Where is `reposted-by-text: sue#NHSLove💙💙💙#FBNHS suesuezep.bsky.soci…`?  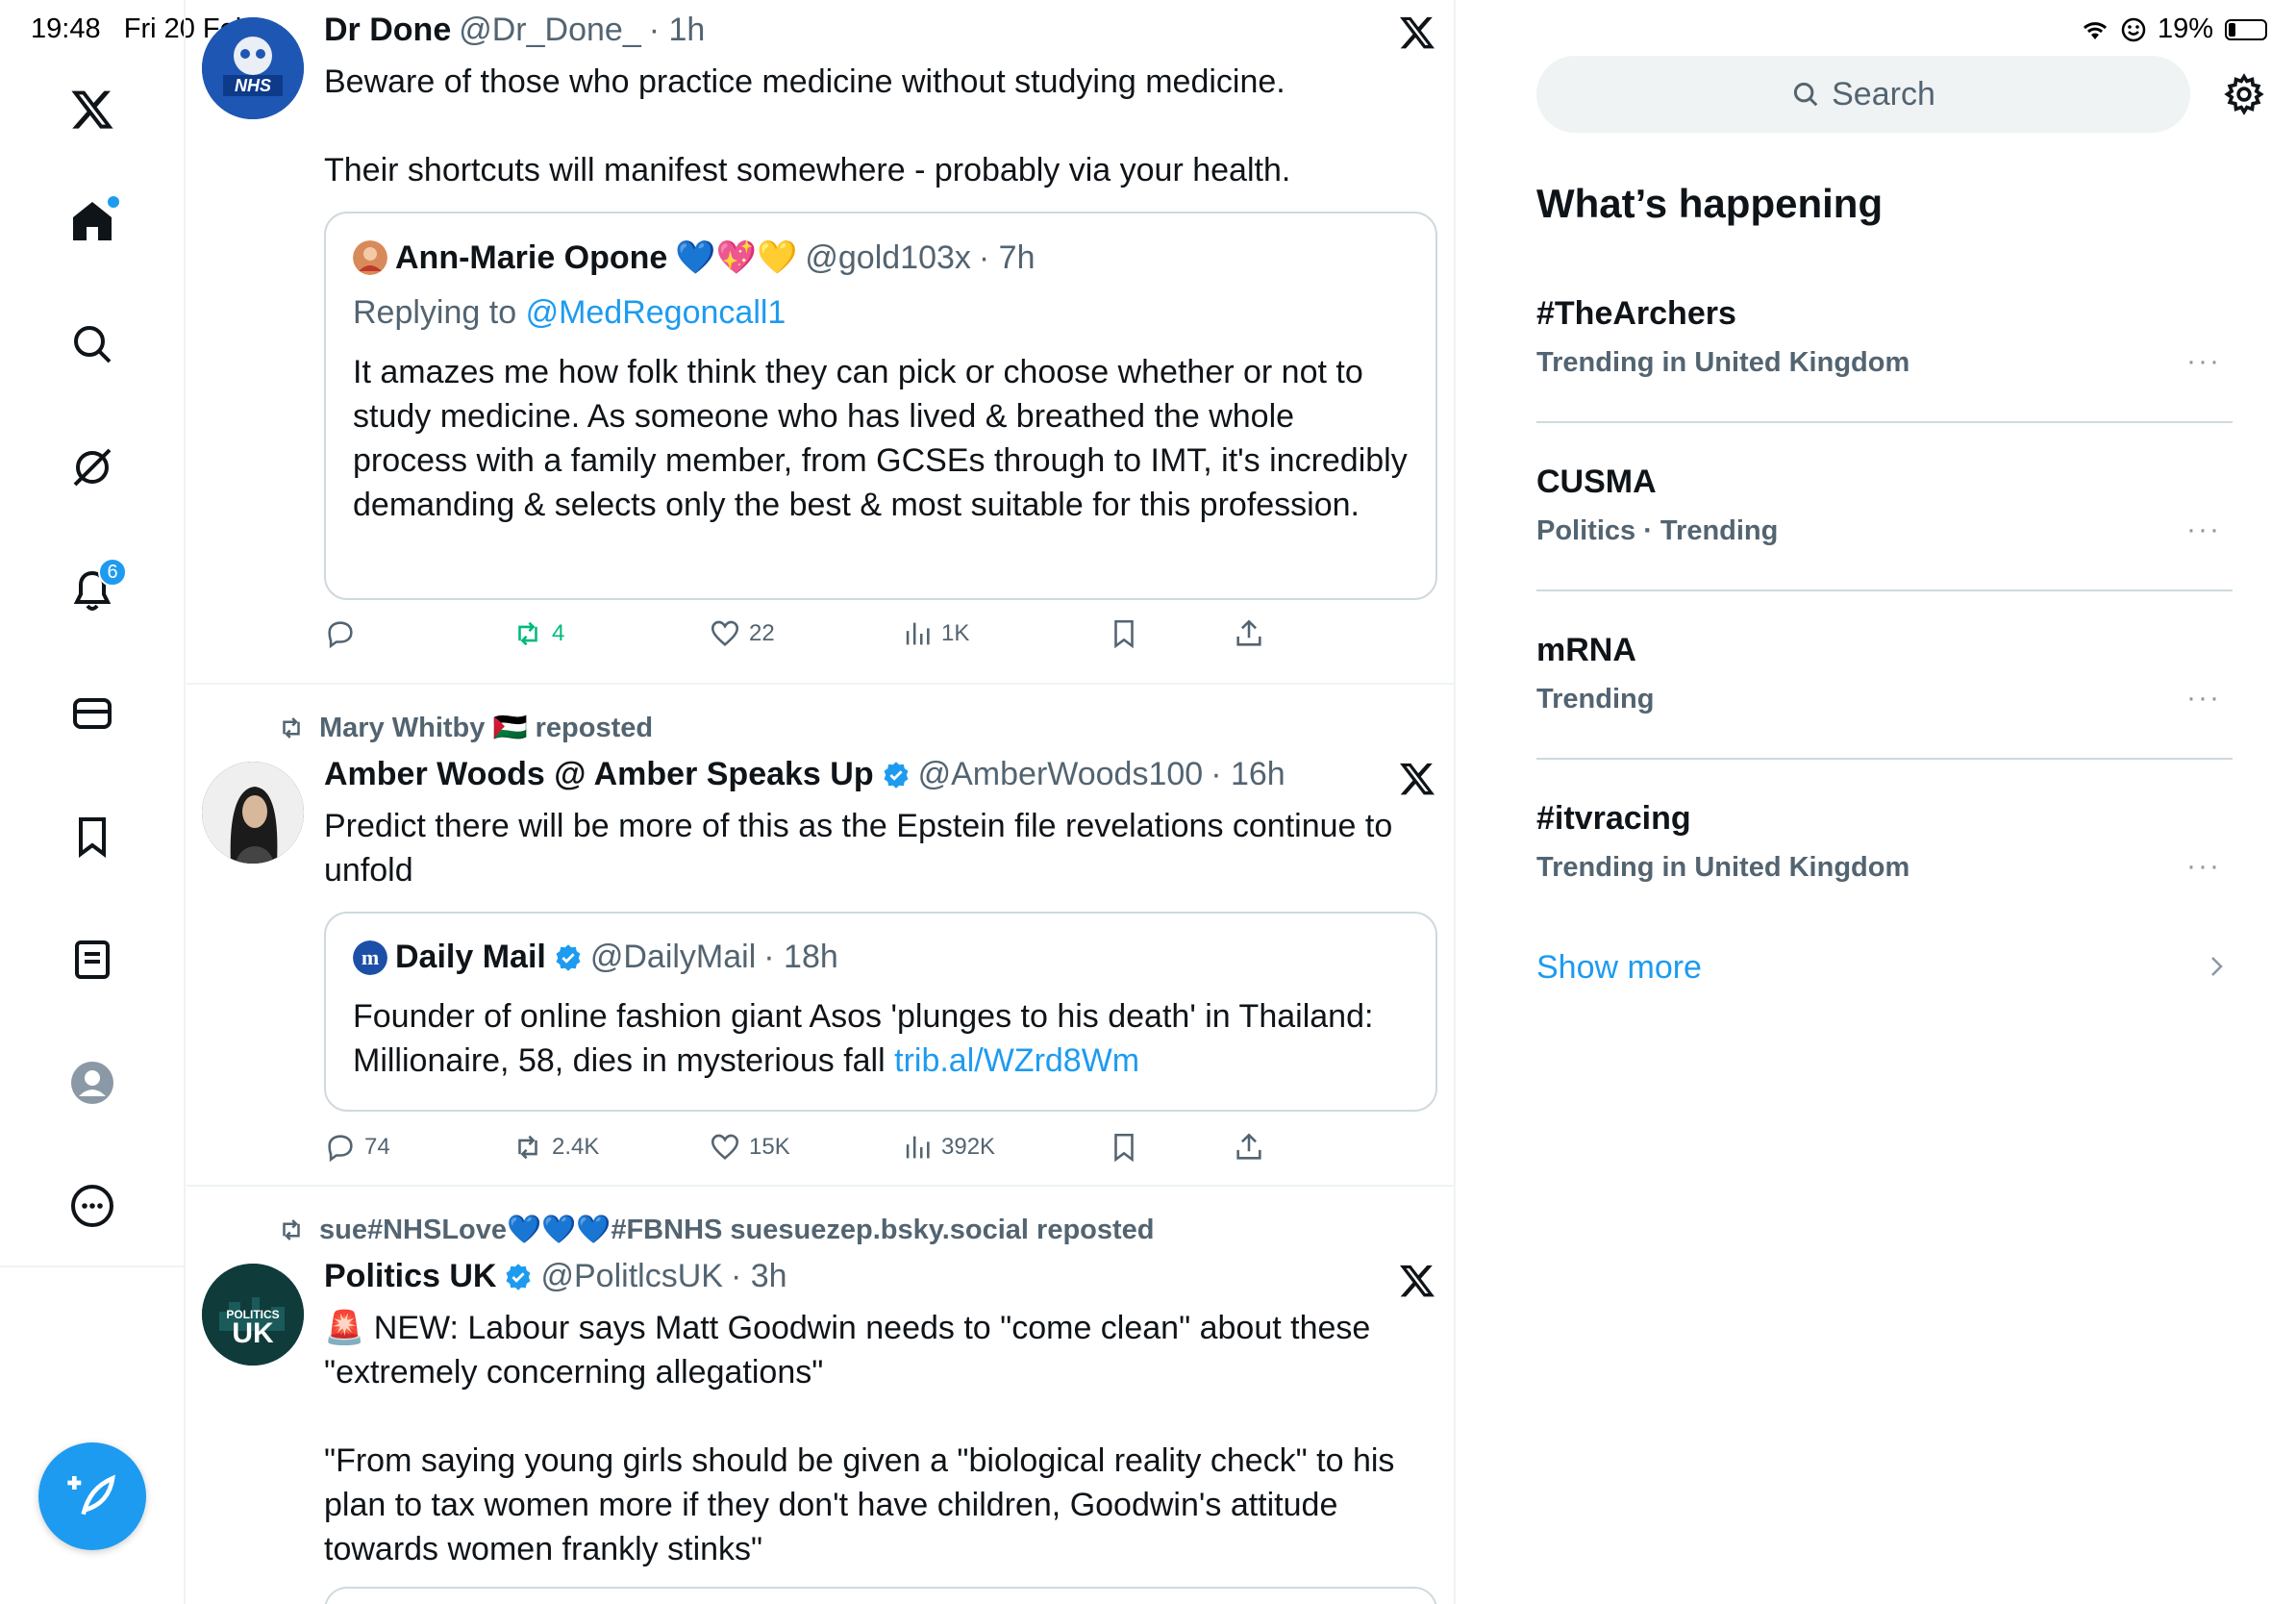 reposted-by-text: sue#NHSLove💙💙💙#FBNHS suesuezep.bsky.soci… is located at coordinates (737, 1230).